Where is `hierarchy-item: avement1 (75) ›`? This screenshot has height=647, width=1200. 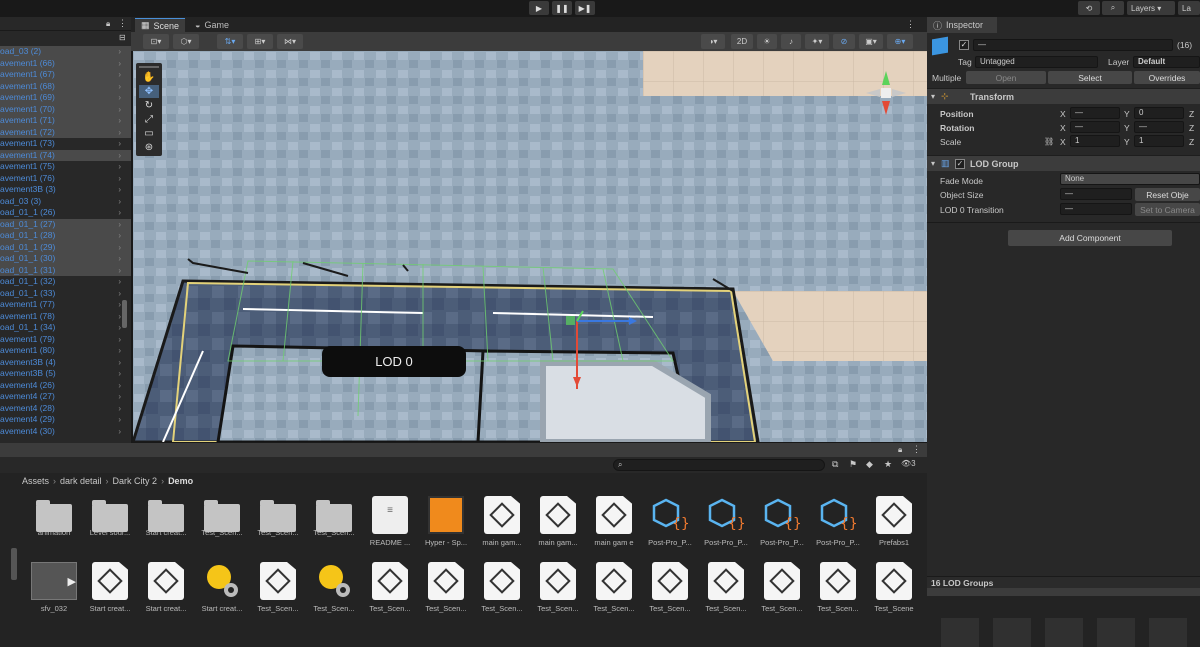
hierarchy-item: avement1 (75) › is located at coordinates (65, 167).